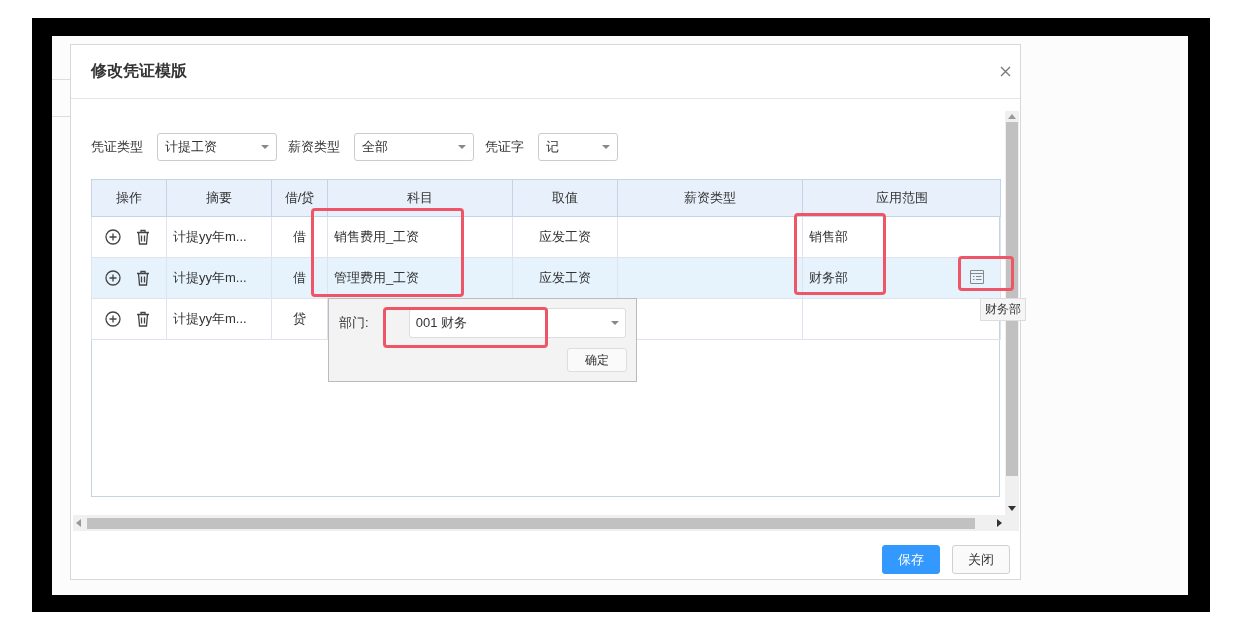 This screenshot has height=631, width=1242. I want to click on scroll-down-icon, so click(1012, 508).